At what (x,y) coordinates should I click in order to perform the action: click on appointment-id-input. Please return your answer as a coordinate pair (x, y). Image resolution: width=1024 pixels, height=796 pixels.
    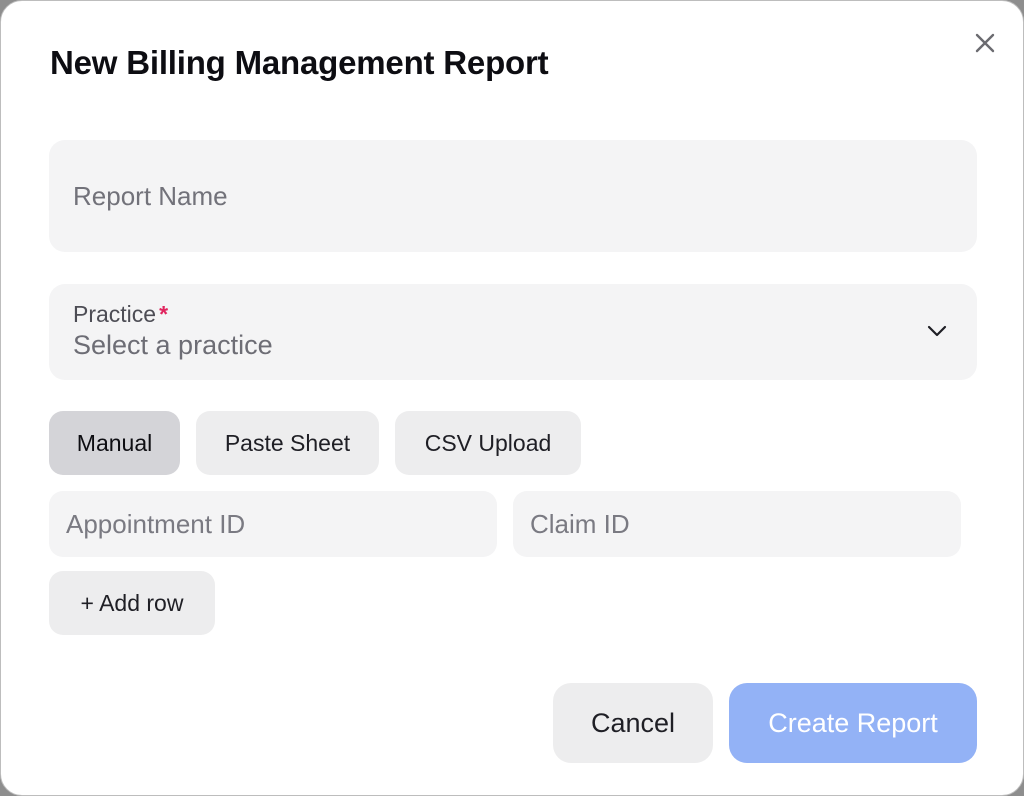
    Looking at the image, I should click on (273, 524).